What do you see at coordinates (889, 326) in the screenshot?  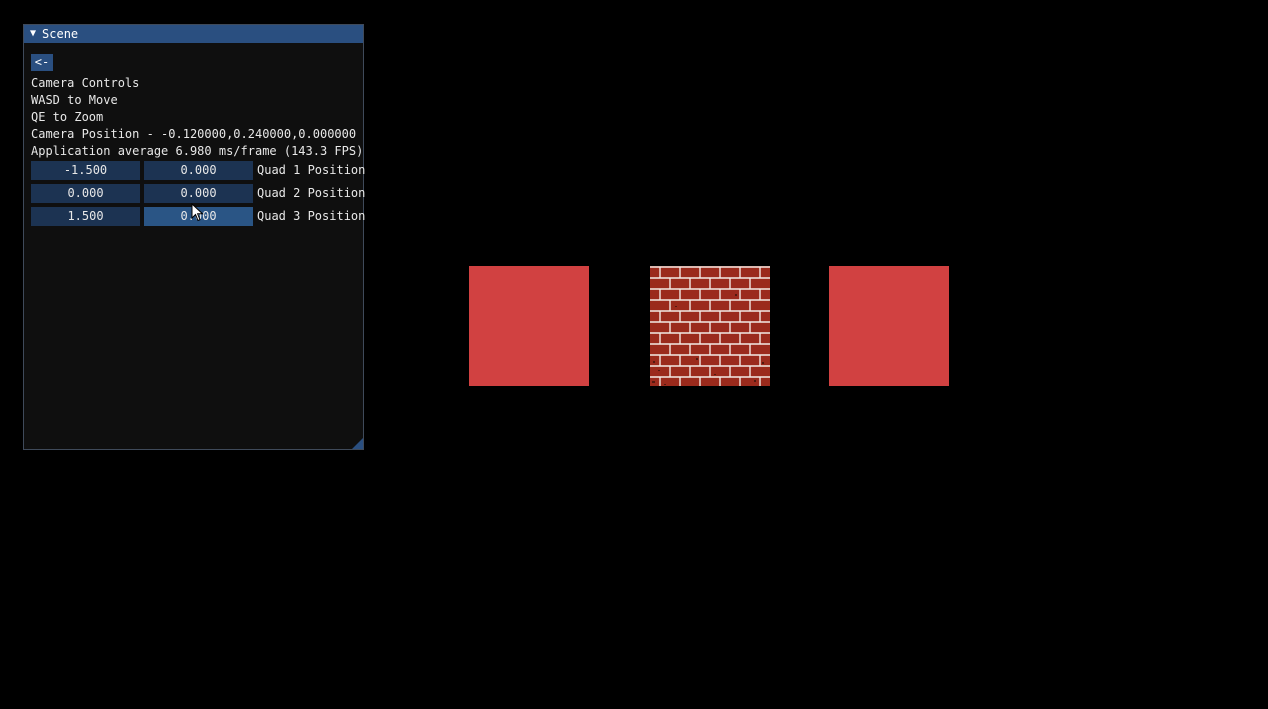 I see `quad-3-red` at bounding box center [889, 326].